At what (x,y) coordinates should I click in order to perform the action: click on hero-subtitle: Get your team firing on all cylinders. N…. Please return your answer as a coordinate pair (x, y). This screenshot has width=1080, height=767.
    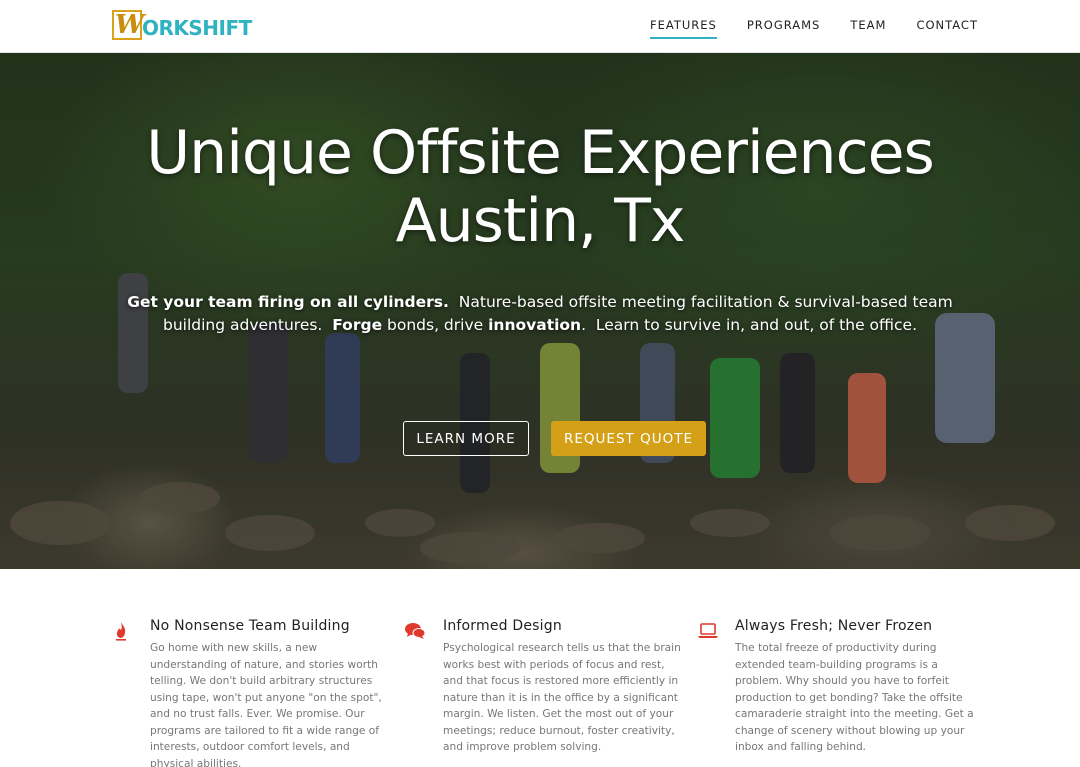
    Looking at the image, I should click on (540, 314).